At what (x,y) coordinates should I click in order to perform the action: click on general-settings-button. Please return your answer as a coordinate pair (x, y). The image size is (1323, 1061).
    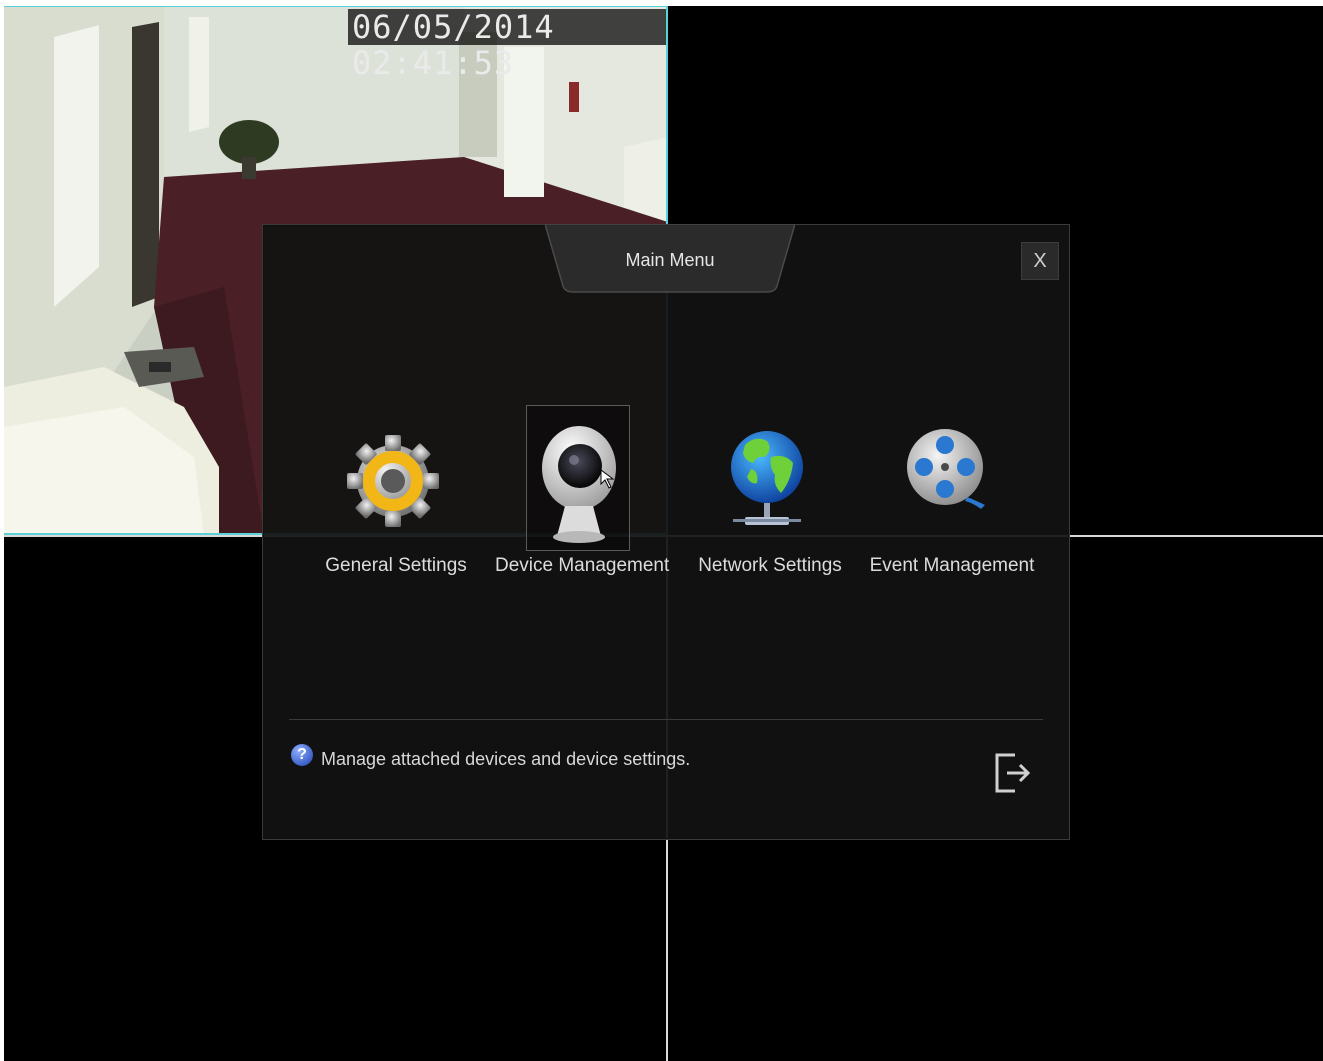
    Looking at the image, I should click on (393, 478).